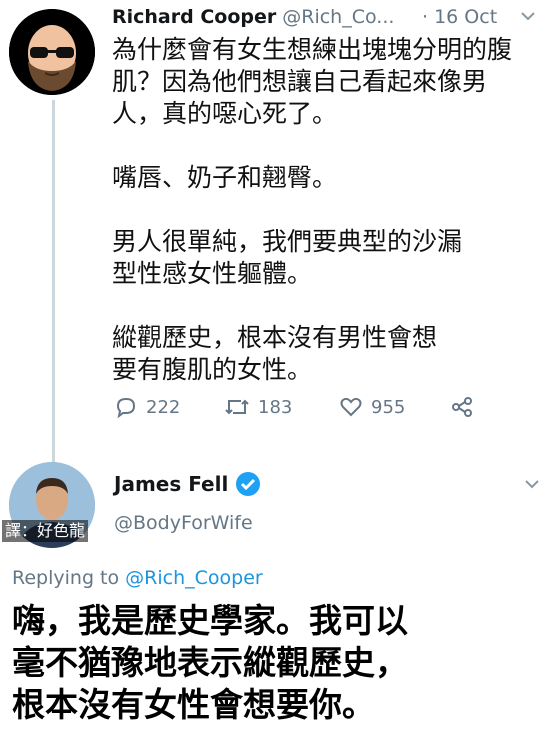  Describe the element at coordinates (194, 17) in the screenshot. I see `author-name: Richard Cooper` at that location.